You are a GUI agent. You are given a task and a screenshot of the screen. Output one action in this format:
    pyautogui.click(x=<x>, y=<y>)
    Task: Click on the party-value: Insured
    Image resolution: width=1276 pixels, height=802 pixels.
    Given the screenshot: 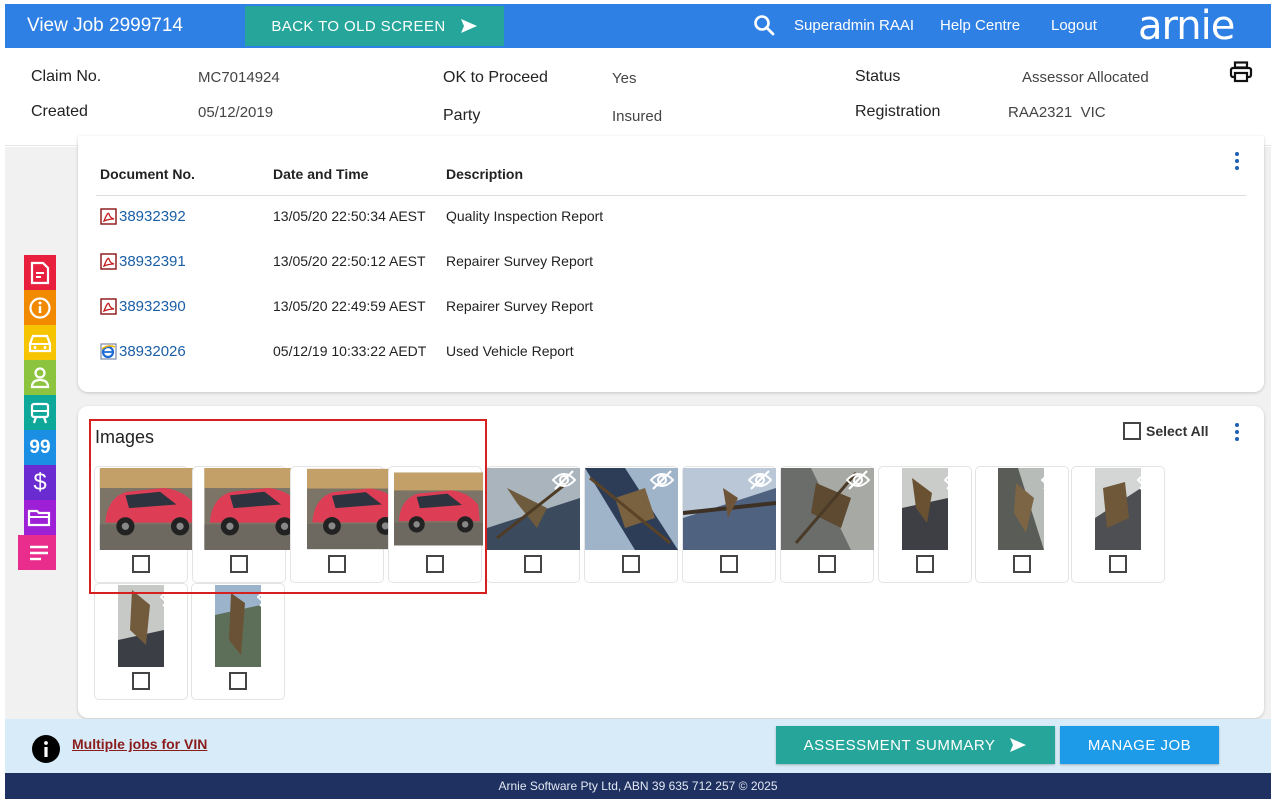 What is the action you would take?
    pyautogui.click(x=637, y=116)
    